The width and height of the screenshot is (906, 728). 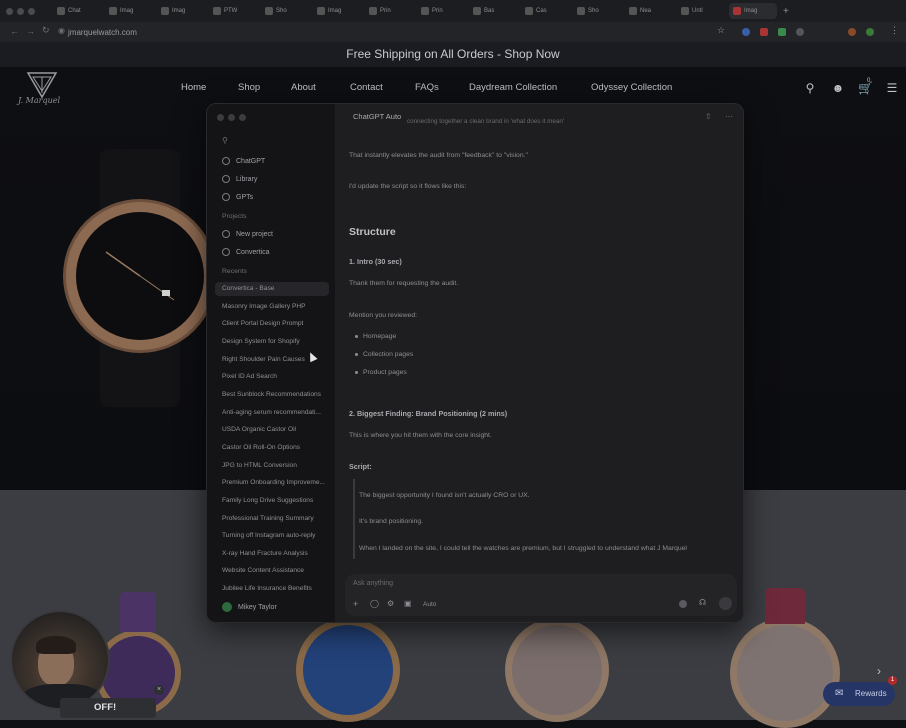 I want to click on recent-chat-item: Best Sunblock Recommendations, so click(x=276, y=394).